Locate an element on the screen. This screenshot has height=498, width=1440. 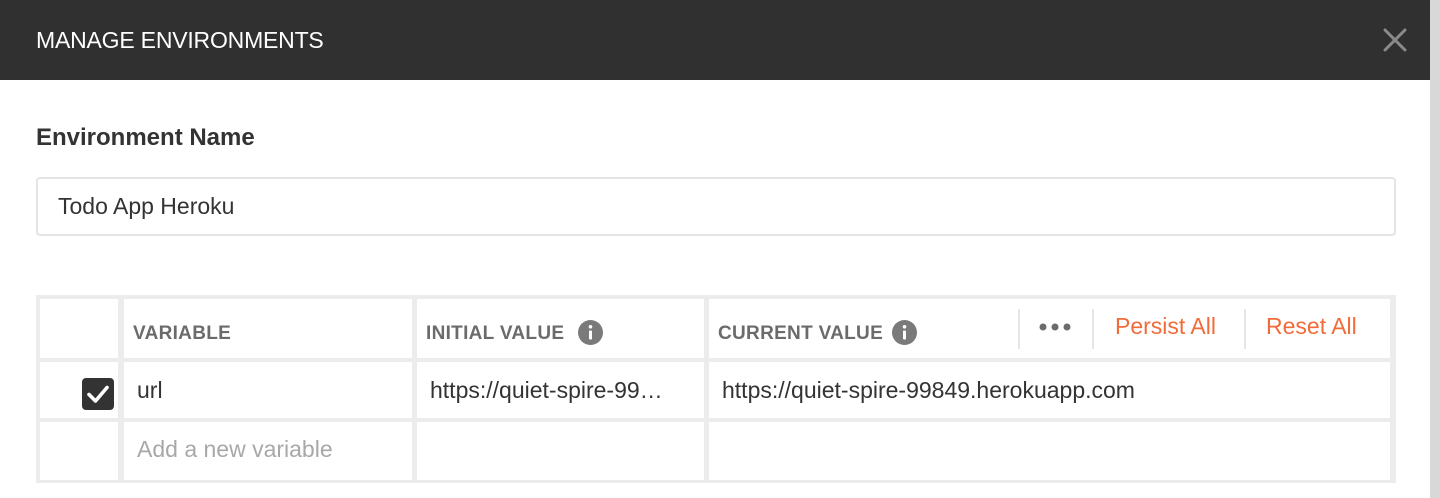
persist-all-button: Persist All is located at coordinates (1165, 326).